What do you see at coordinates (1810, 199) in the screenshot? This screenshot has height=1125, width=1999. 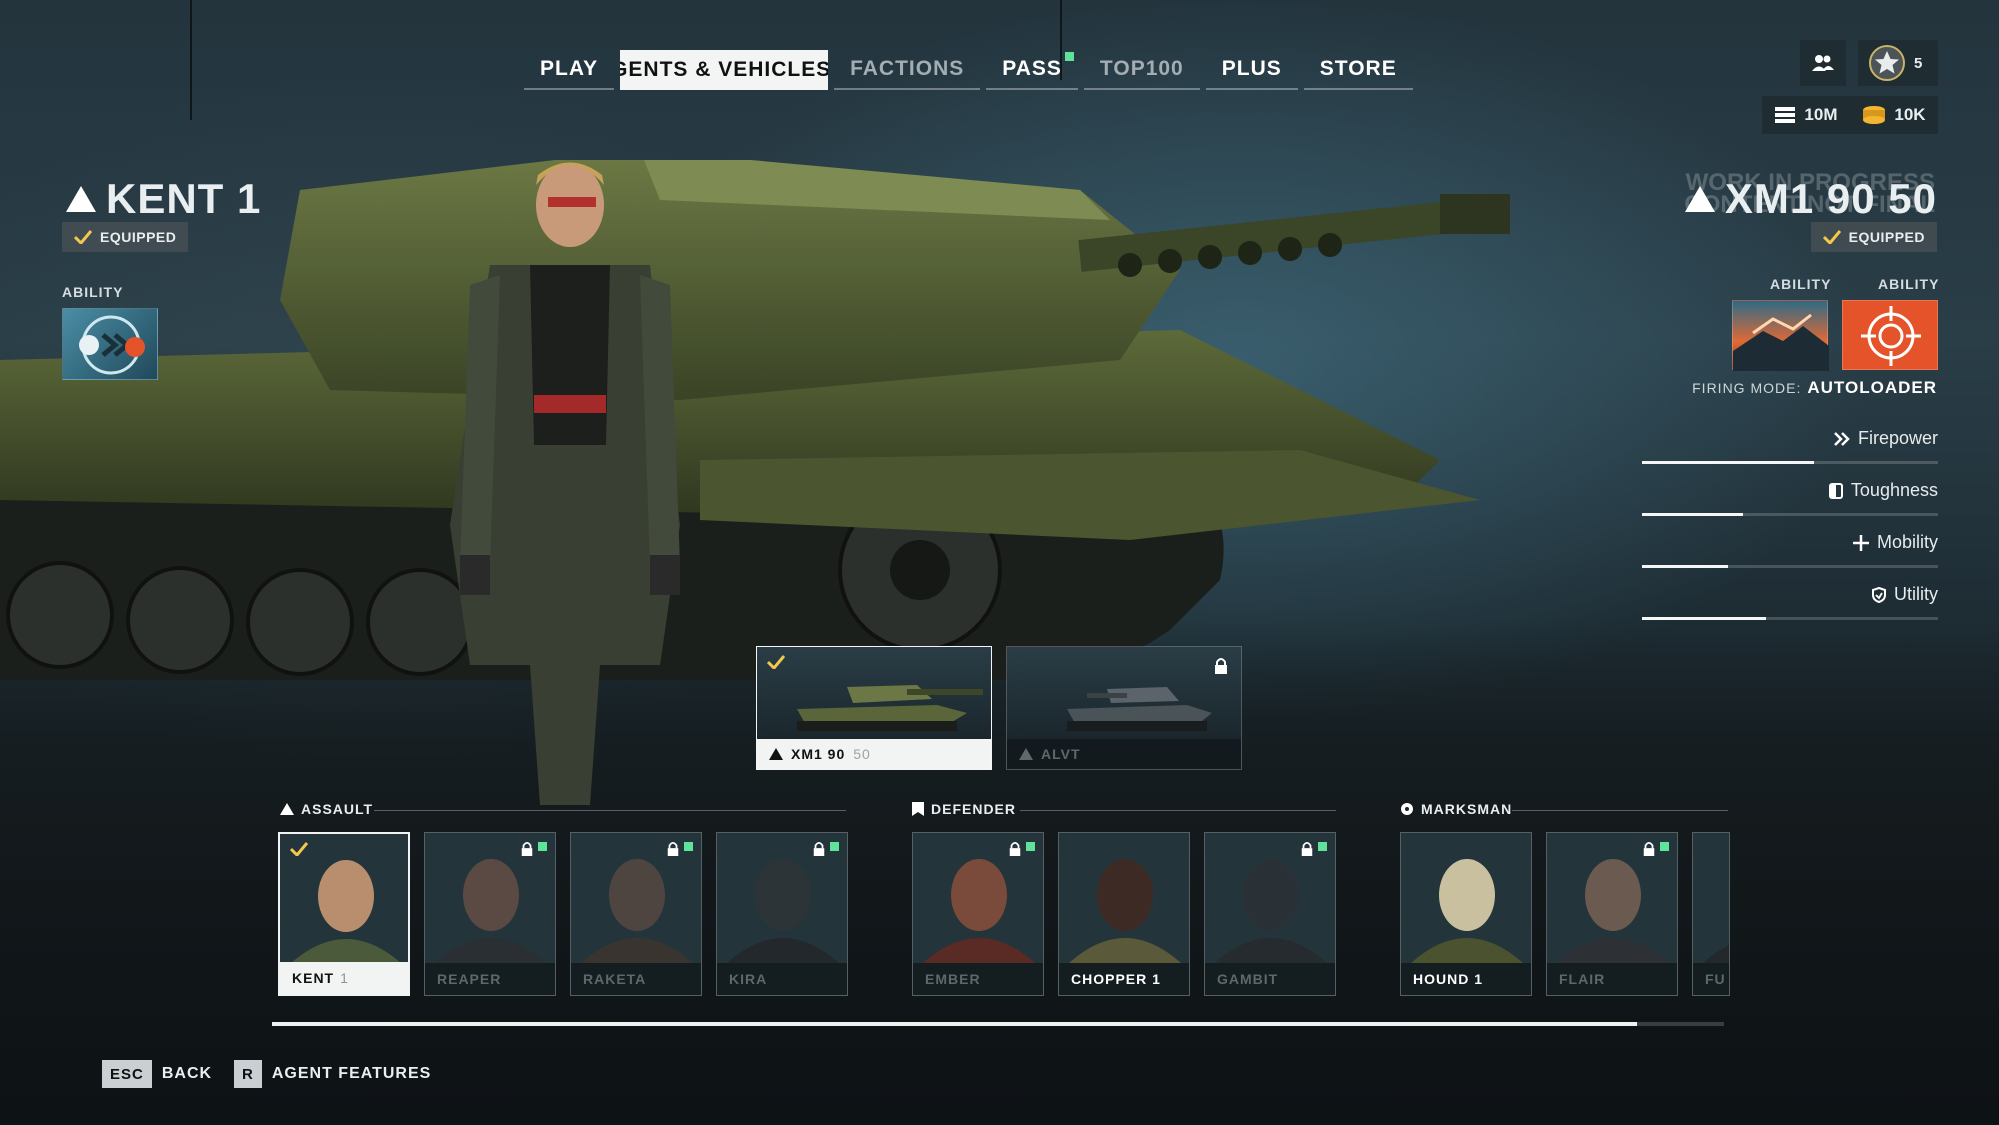 I see `vehicle-title: XM1 90 50` at bounding box center [1810, 199].